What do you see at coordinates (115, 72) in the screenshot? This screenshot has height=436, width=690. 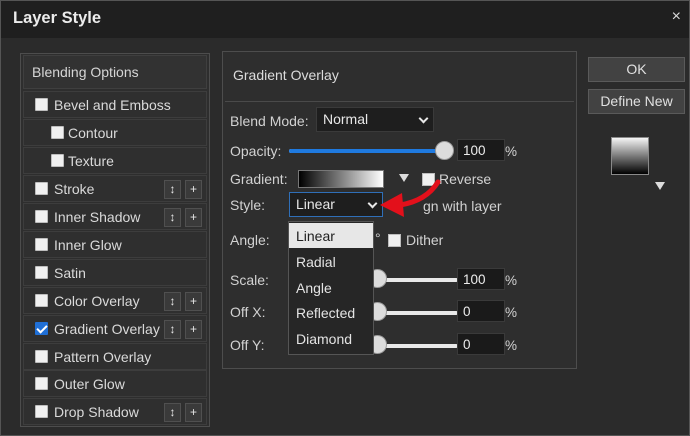 I see `blending-options-item: Blending Options` at bounding box center [115, 72].